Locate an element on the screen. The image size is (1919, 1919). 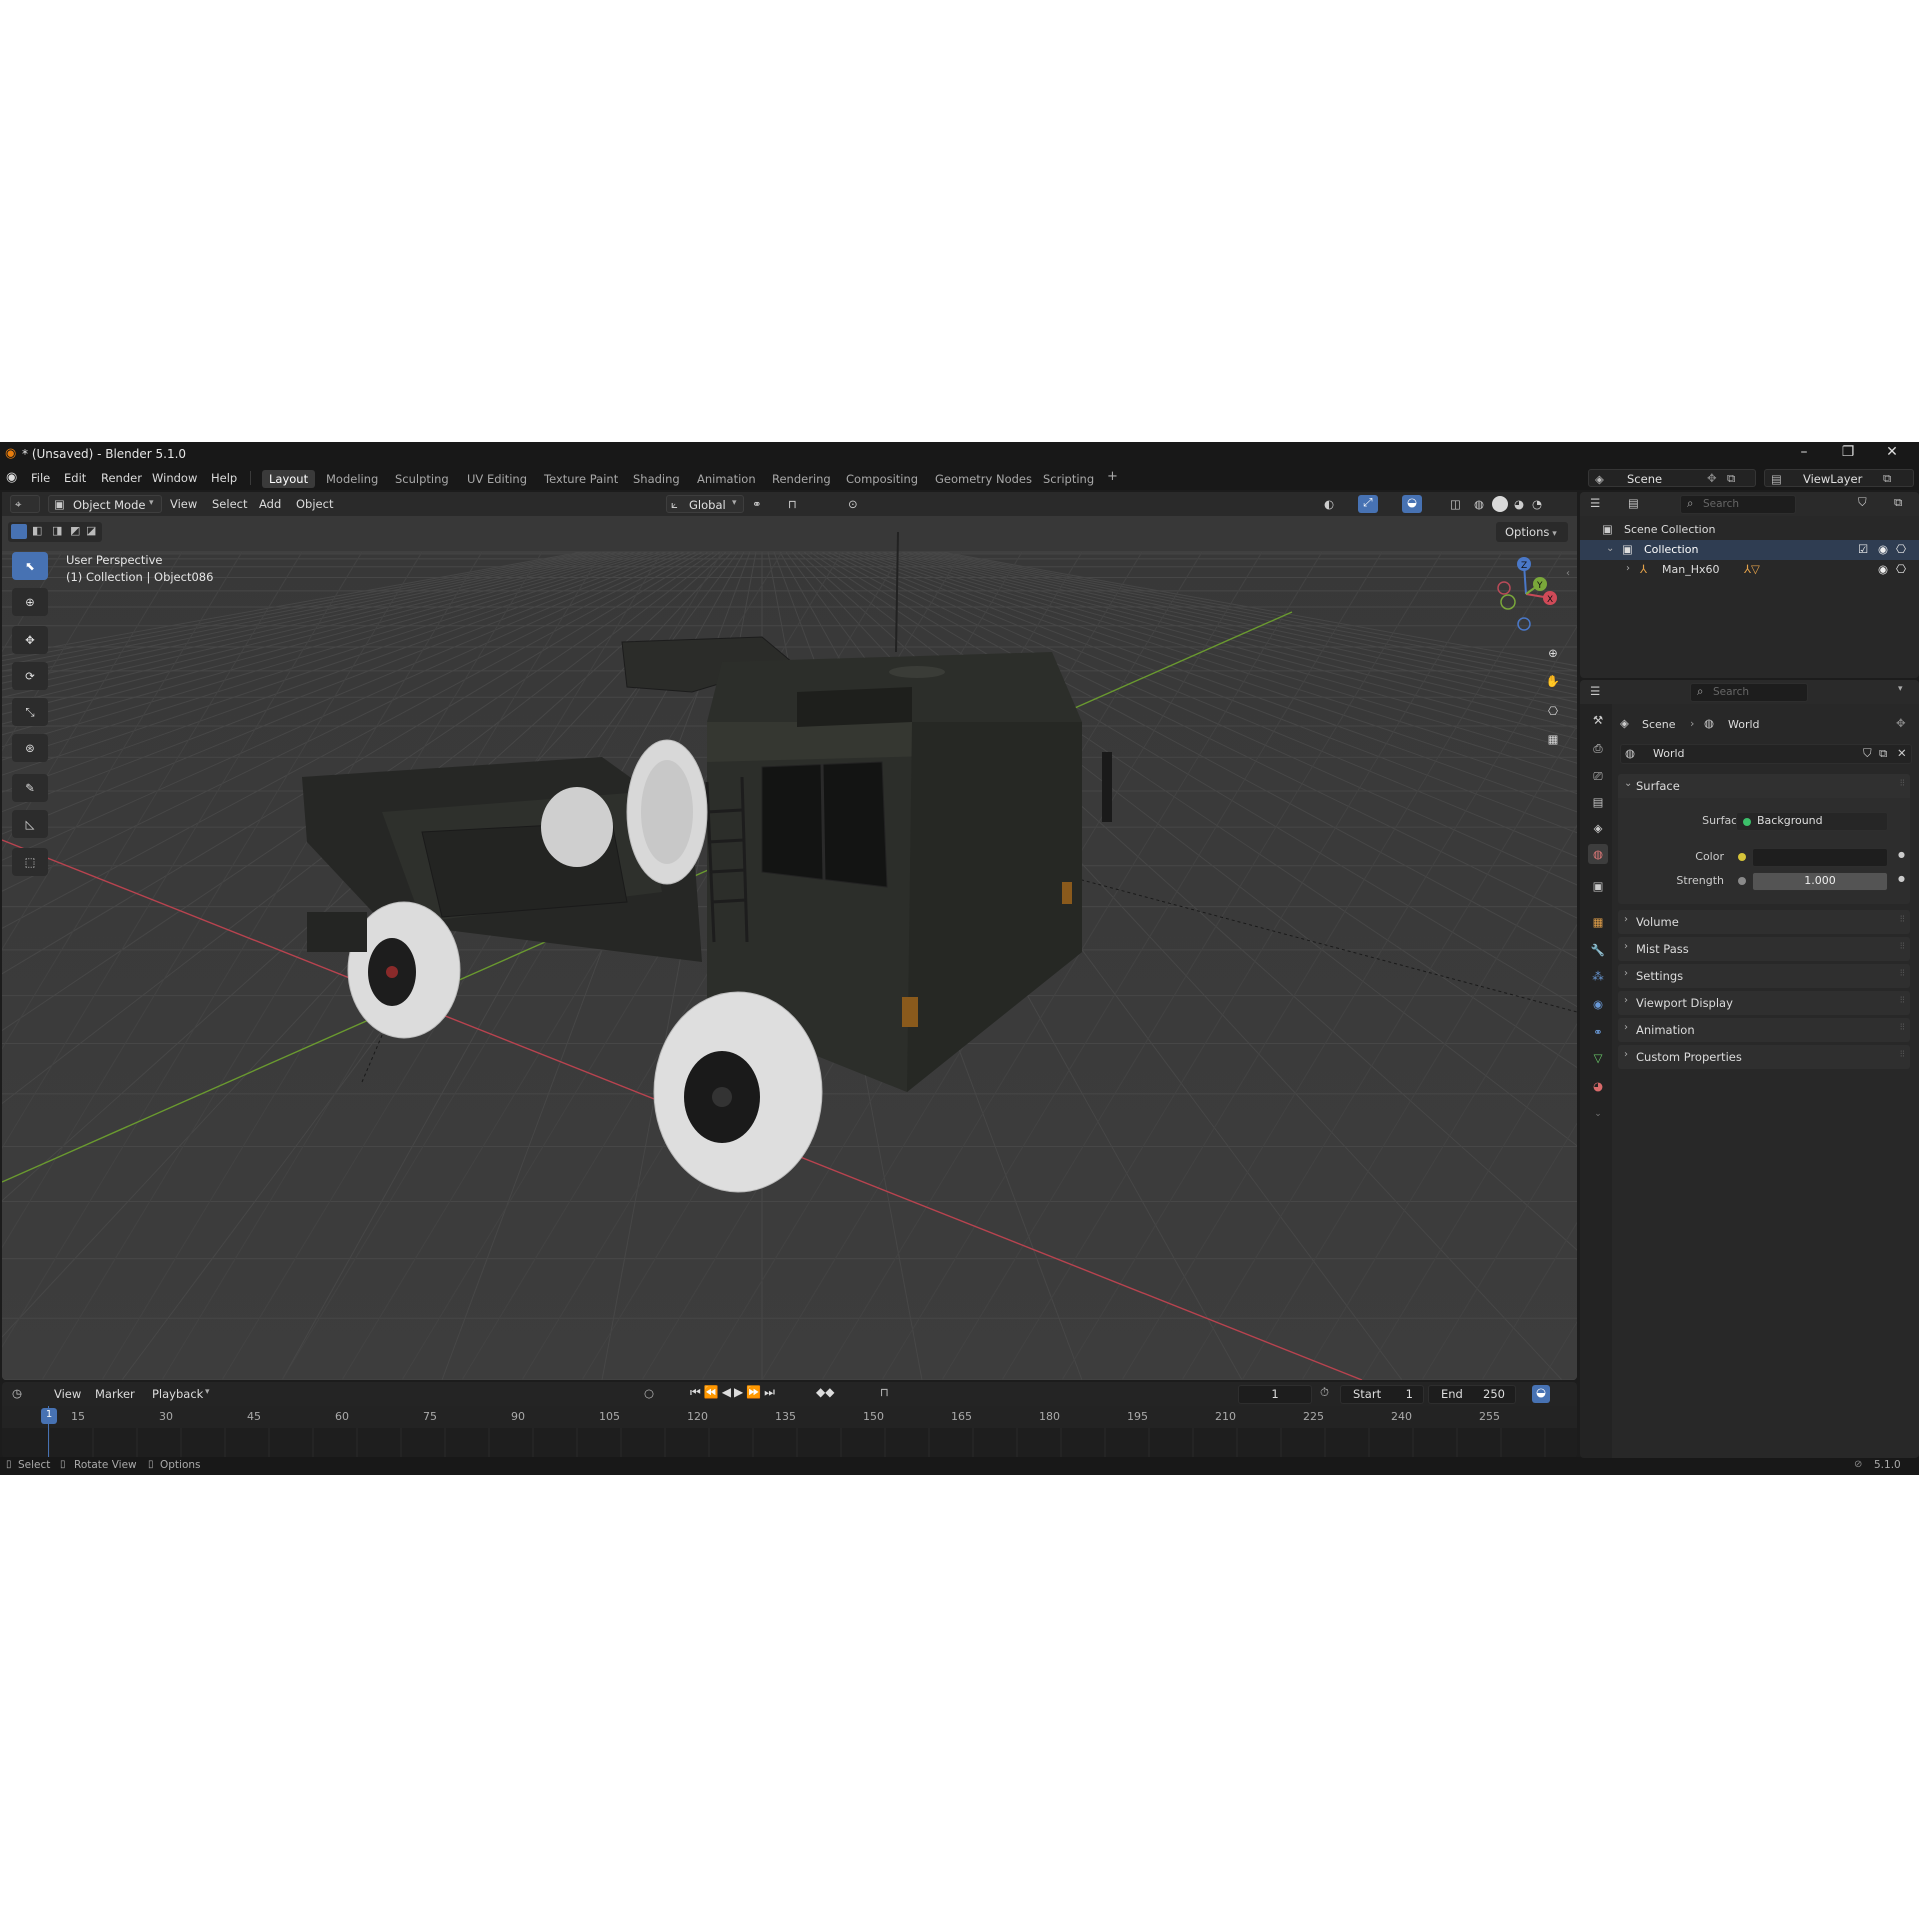
add-cube-tool: ⬚ is located at coordinates (30, 862).